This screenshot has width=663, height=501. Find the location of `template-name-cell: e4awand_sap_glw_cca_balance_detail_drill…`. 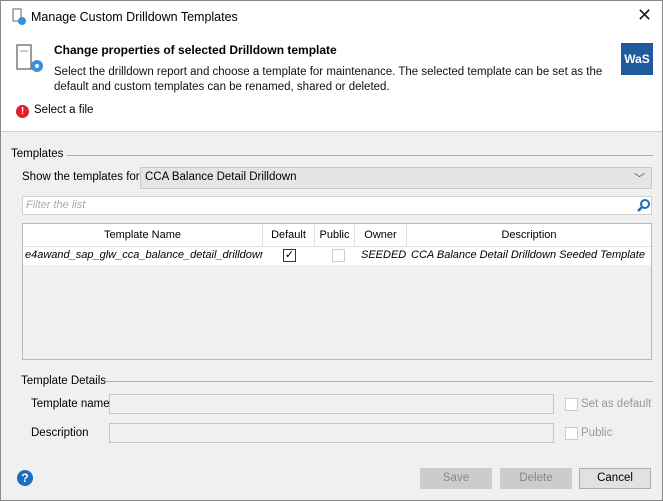

template-name-cell: e4awand_sap_glw_cca_balance_detail_drill… is located at coordinates (144, 255).